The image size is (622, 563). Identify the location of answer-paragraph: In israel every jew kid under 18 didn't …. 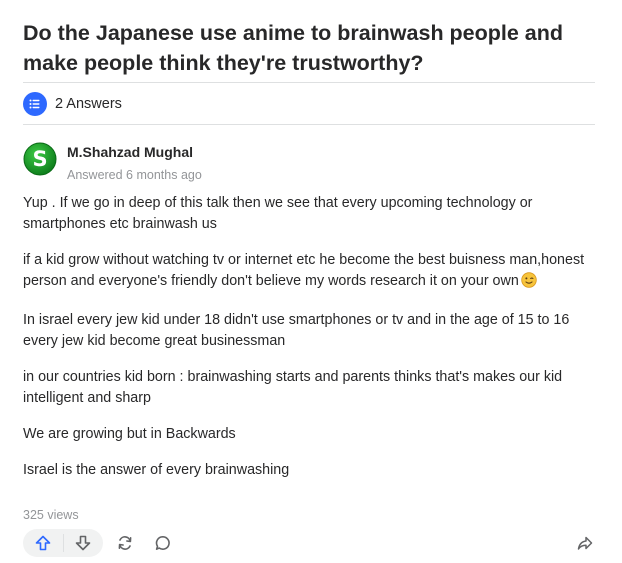
(296, 330).